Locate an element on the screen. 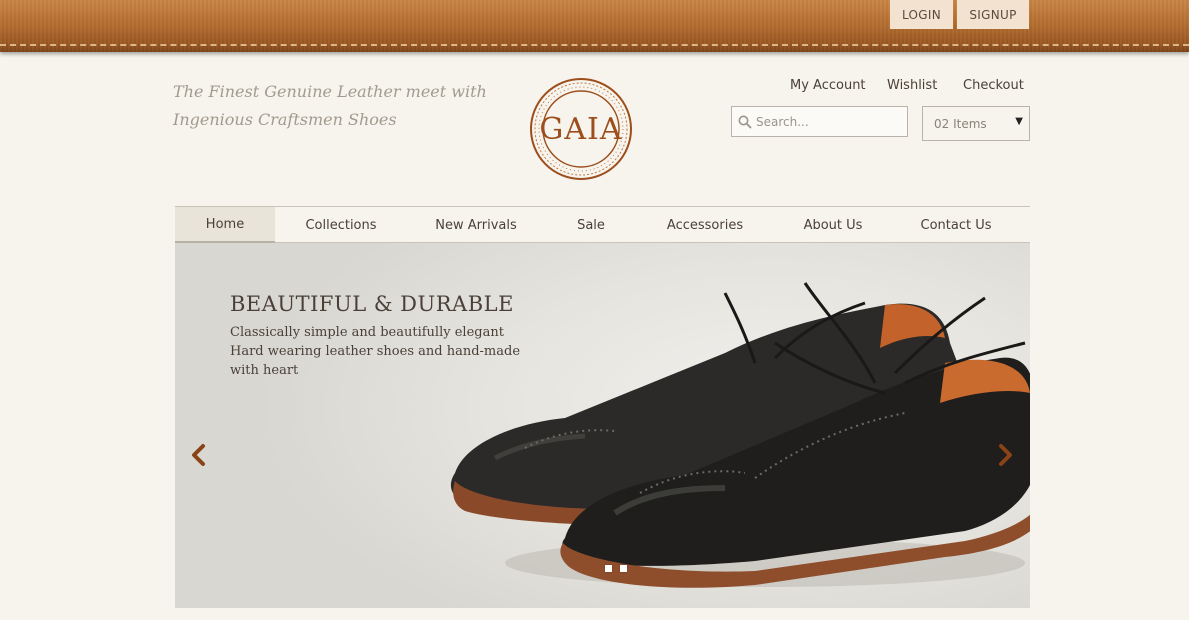  nav-item-accessories: Accessories is located at coordinates (705, 224).